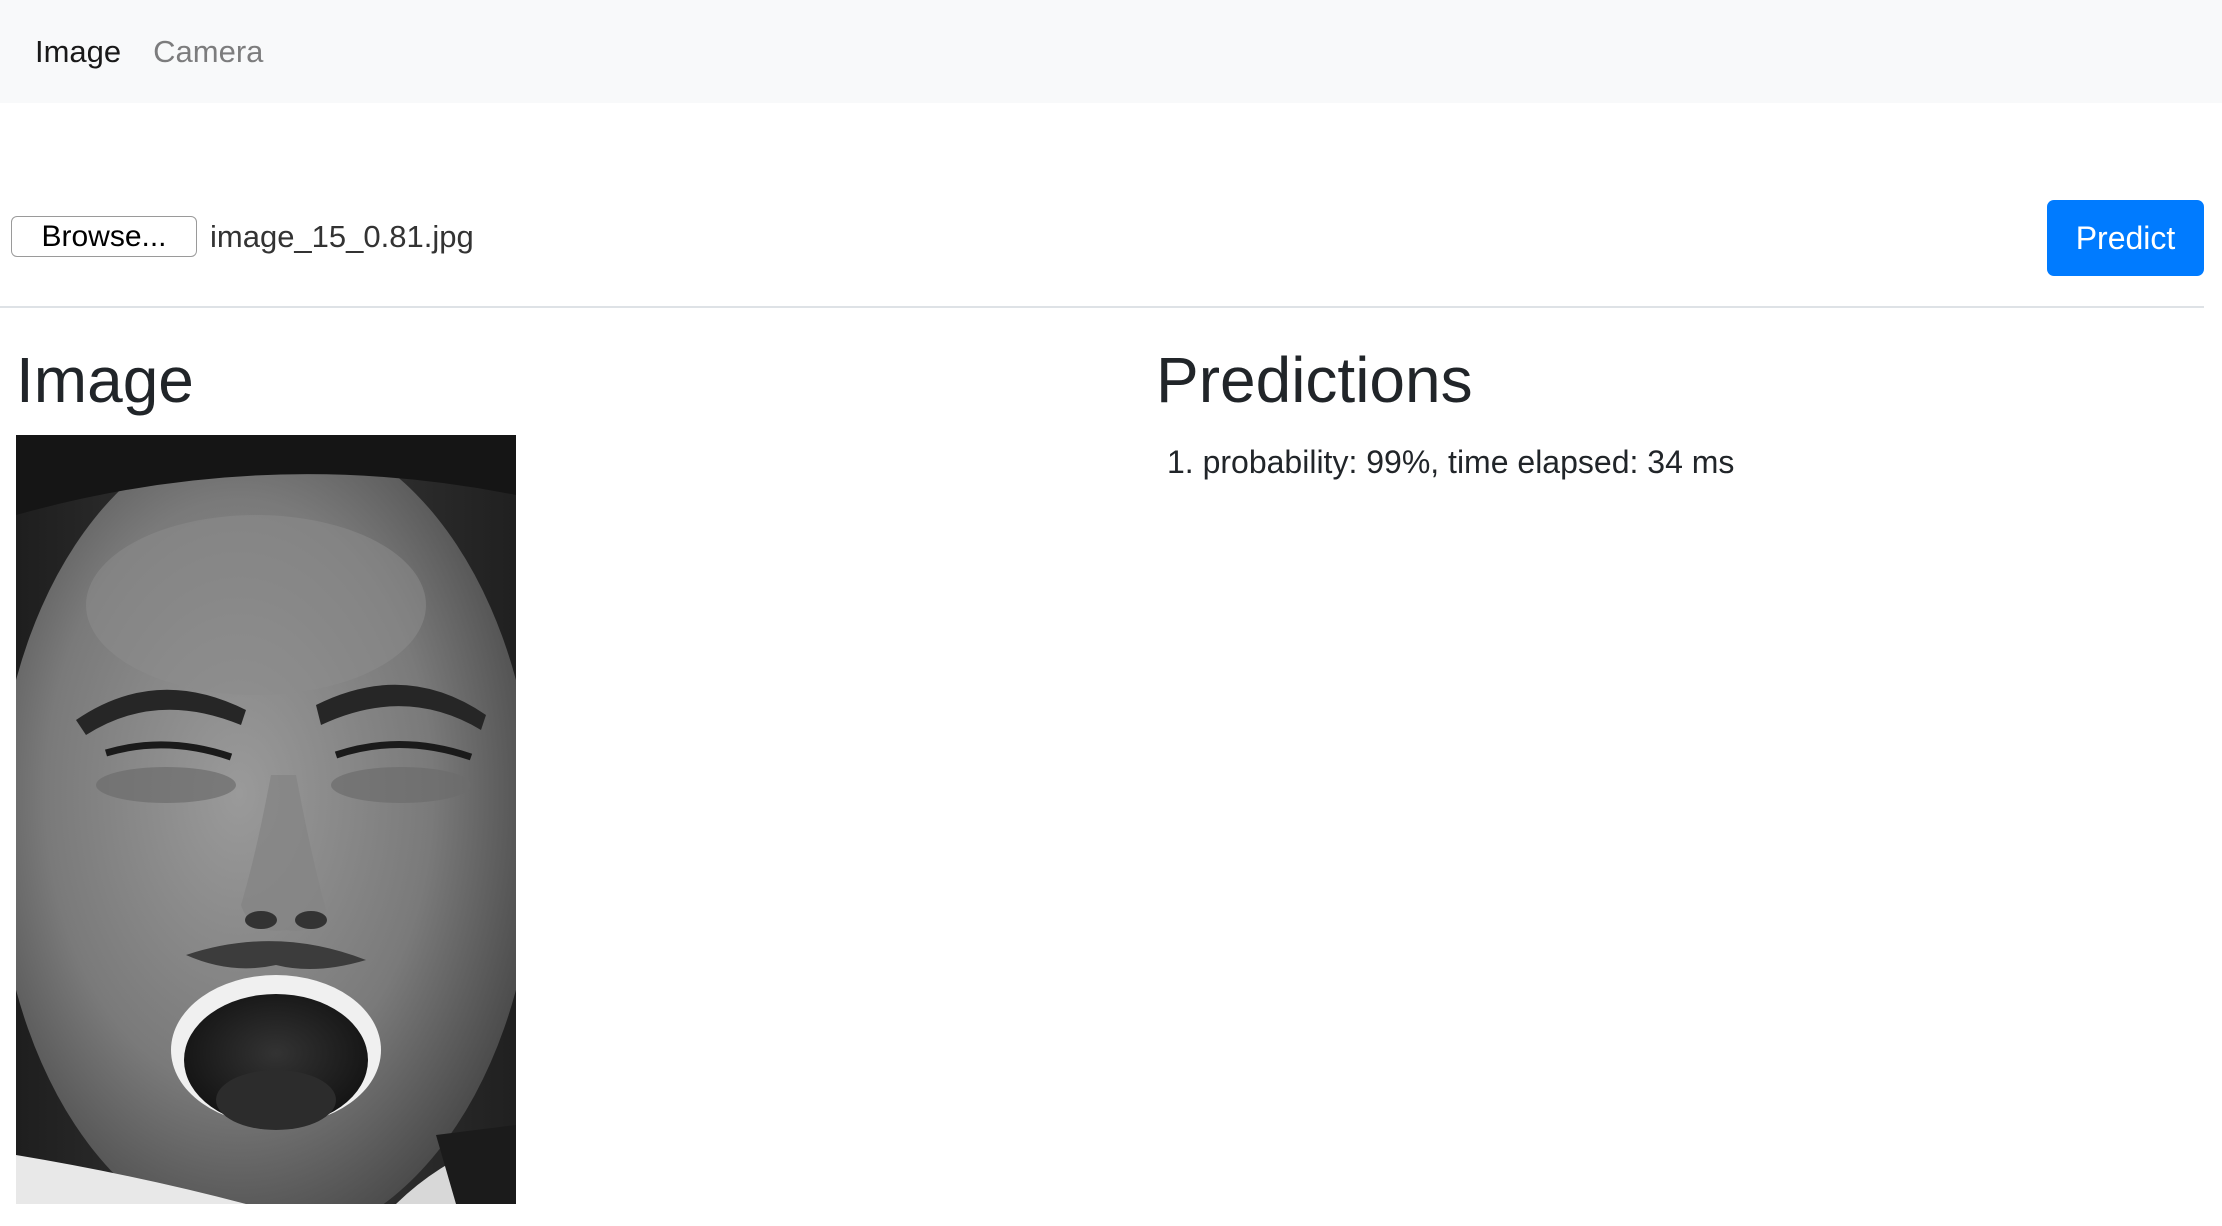 This screenshot has height=1226, width=2222. I want to click on predictions-list: 1. probability: 99%, time elapsed: 34 ms, so click(1450, 462).